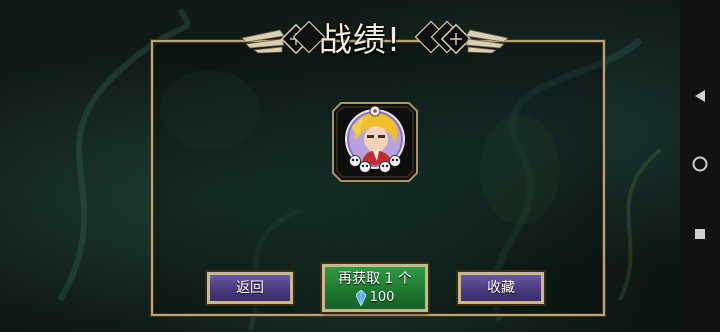  I want to click on circle-home-icon, so click(700, 164).